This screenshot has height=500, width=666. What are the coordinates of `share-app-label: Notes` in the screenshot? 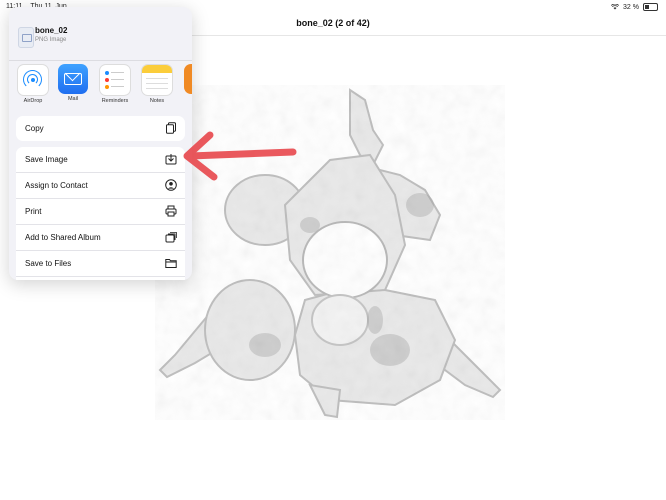 It's located at (157, 101).